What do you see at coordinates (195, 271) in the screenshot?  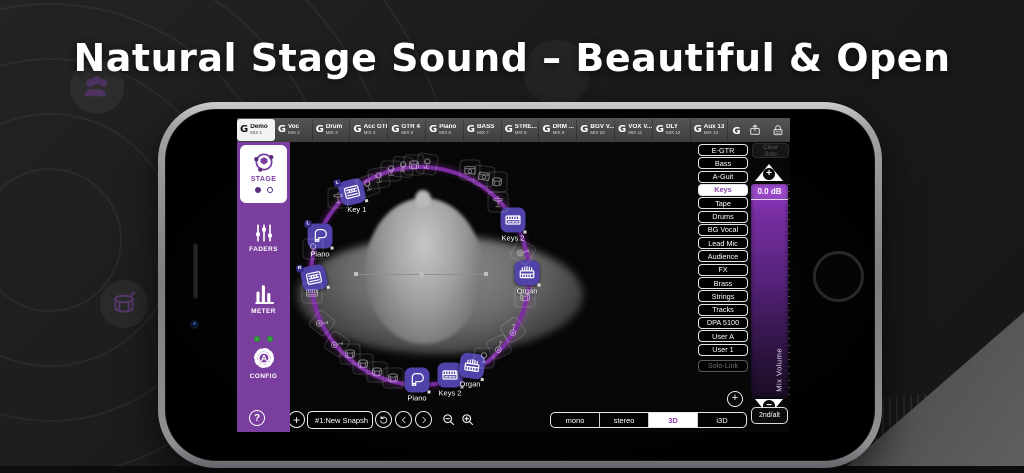 I see `earpiece-speaker` at bounding box center [195, 271].